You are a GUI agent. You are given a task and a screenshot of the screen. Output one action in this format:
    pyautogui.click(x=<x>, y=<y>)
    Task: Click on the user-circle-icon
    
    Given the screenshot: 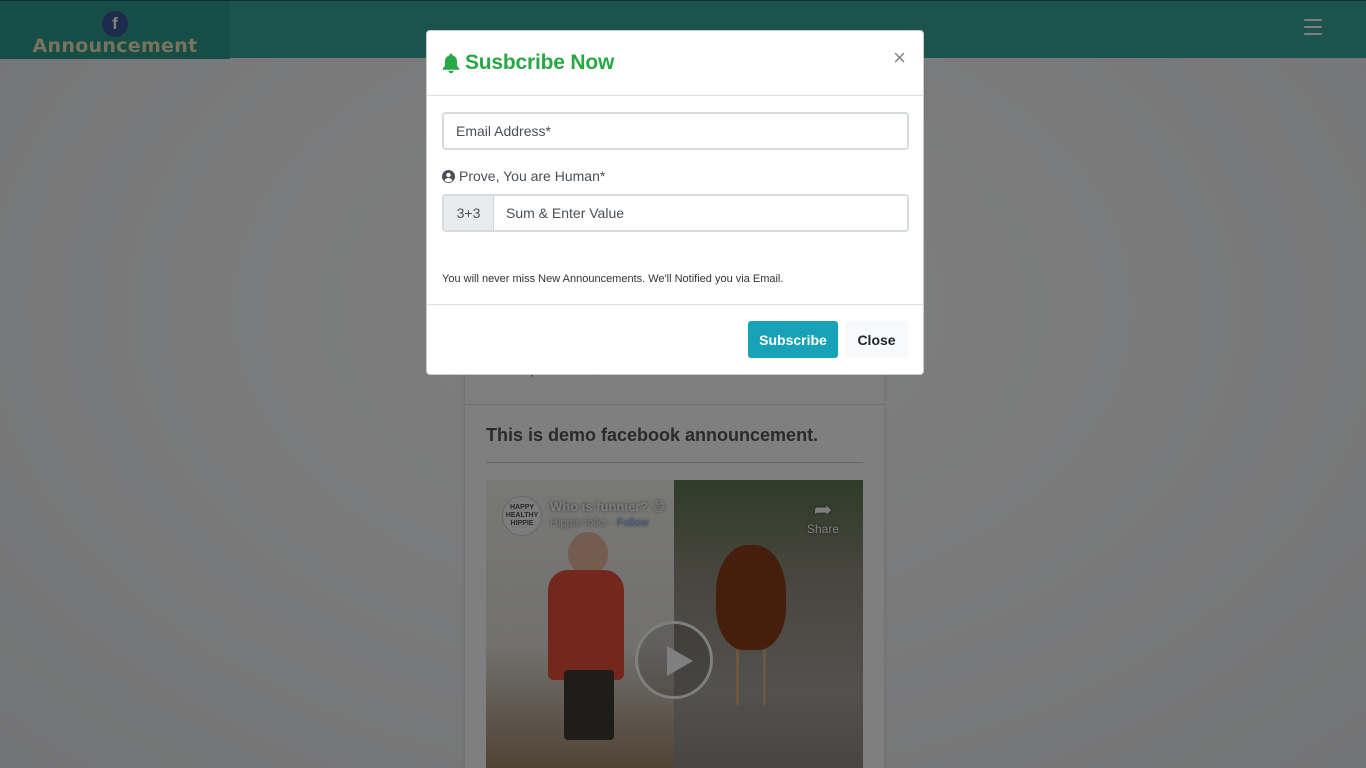 What is the action you would take?
    pyautogui.click(x=448, y=176)
    